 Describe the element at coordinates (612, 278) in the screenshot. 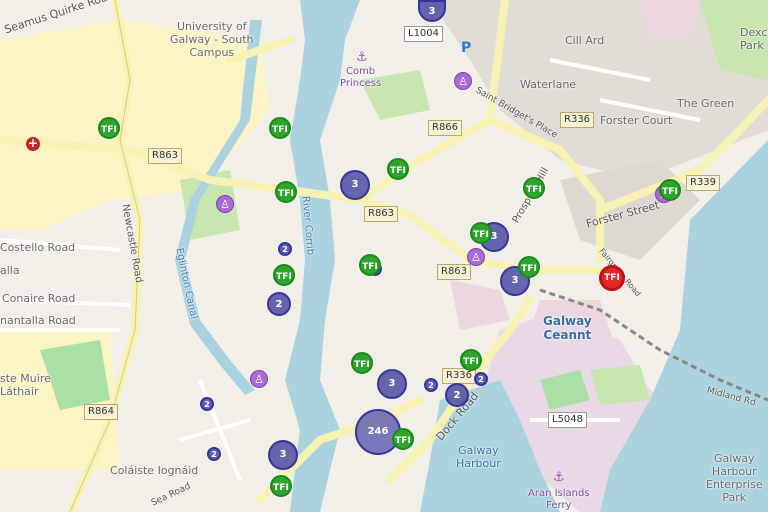

I see `tfi-stop-marker-selected: TFI` at that location.